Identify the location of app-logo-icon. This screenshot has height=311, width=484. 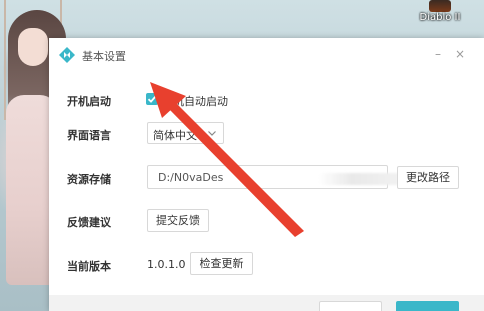
(67, 55).